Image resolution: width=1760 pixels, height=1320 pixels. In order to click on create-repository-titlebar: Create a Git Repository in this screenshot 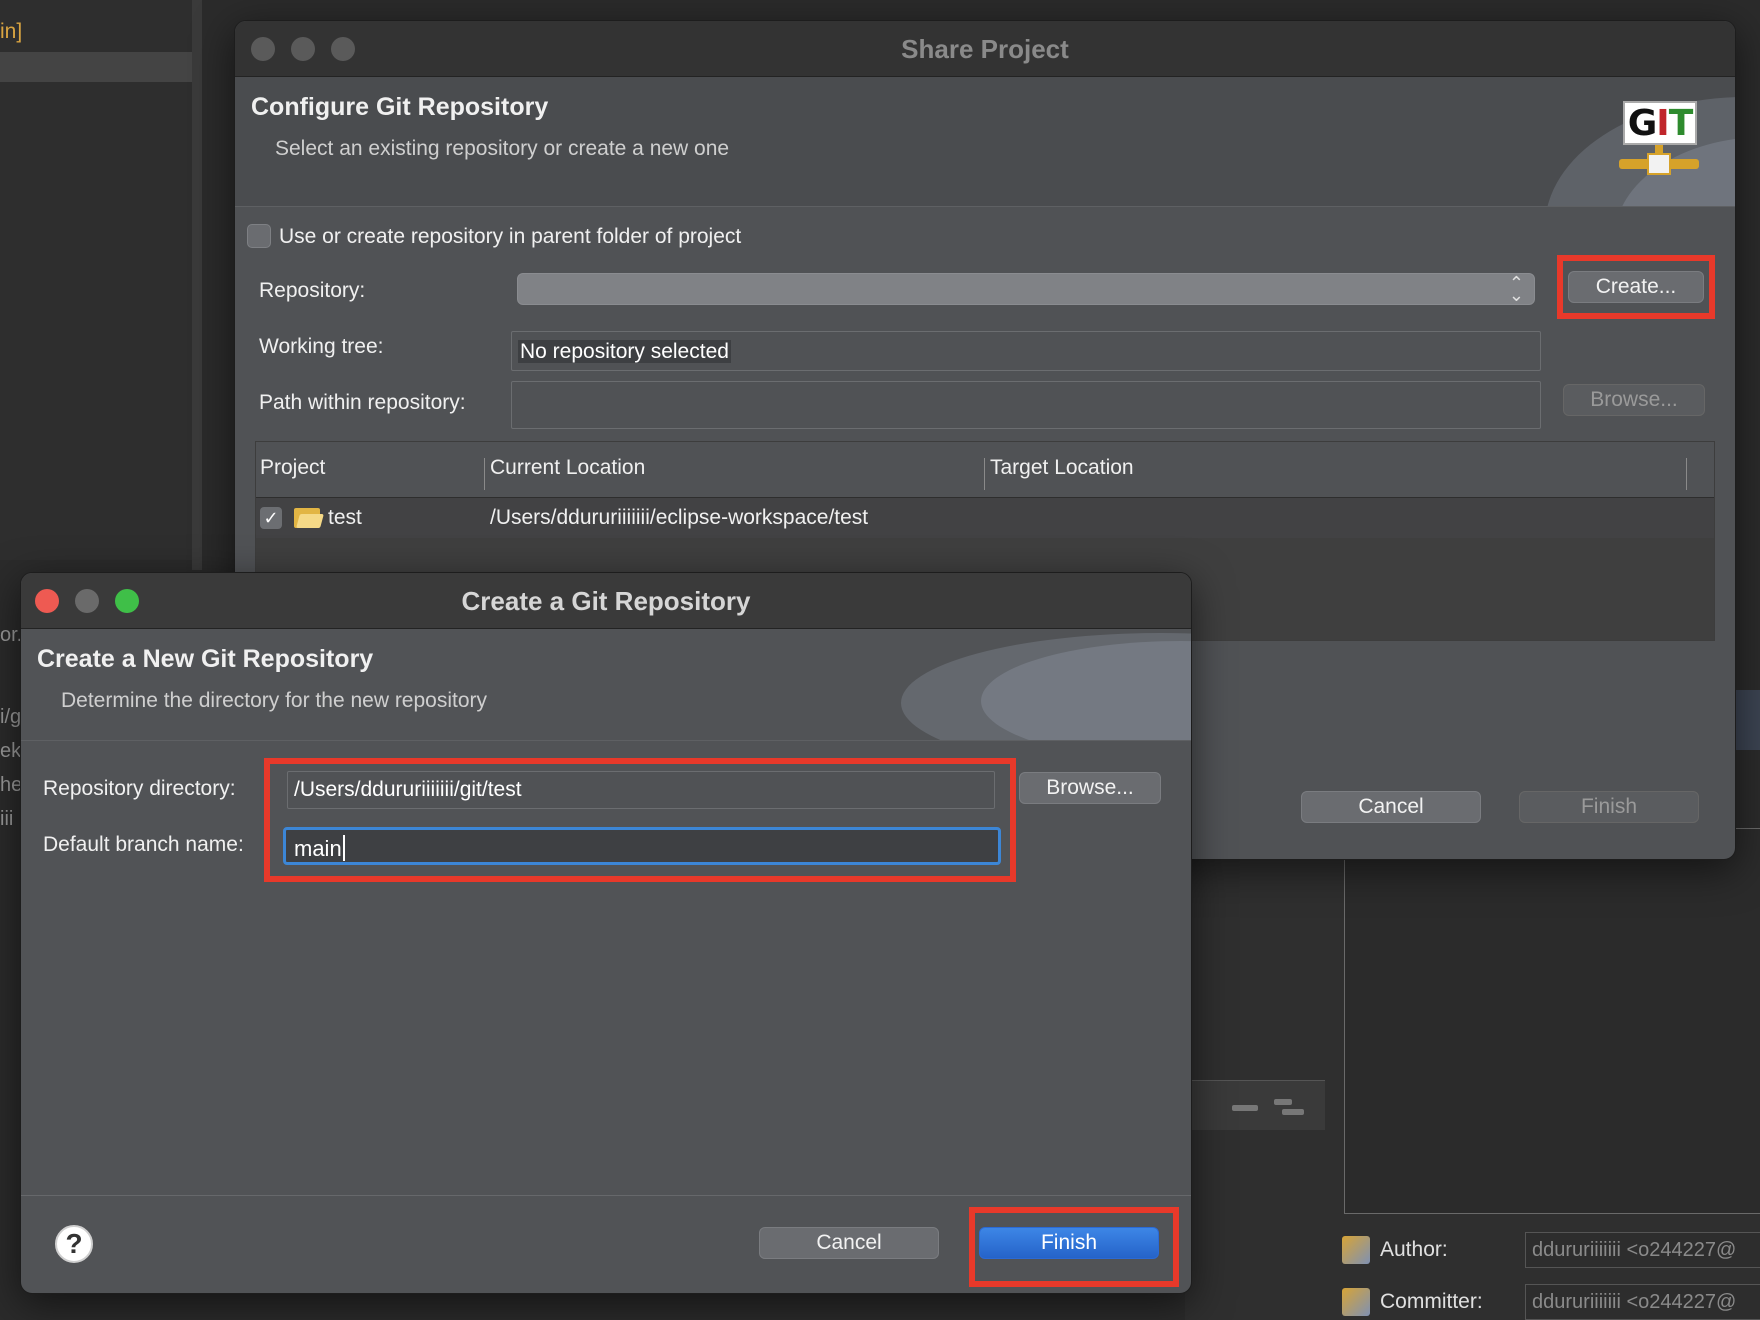, I will do `click(606, 601)`.